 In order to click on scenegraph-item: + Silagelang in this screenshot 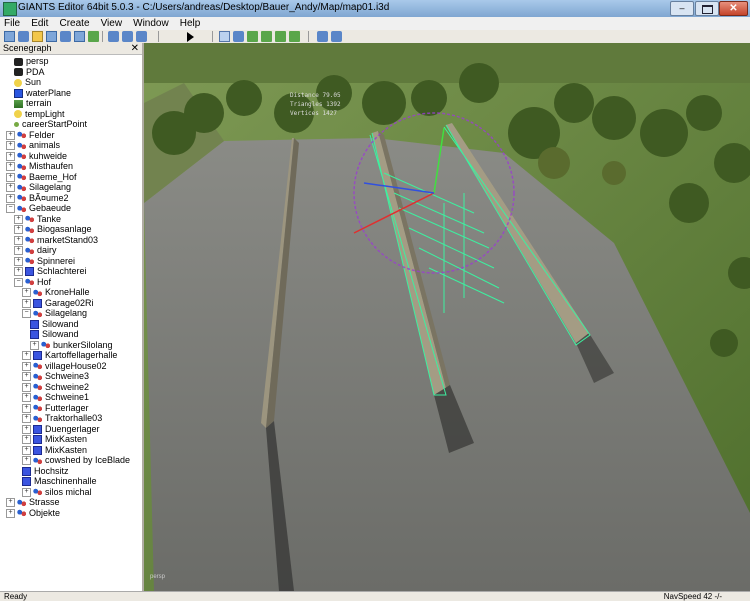, I will do `click(38, 187)`.